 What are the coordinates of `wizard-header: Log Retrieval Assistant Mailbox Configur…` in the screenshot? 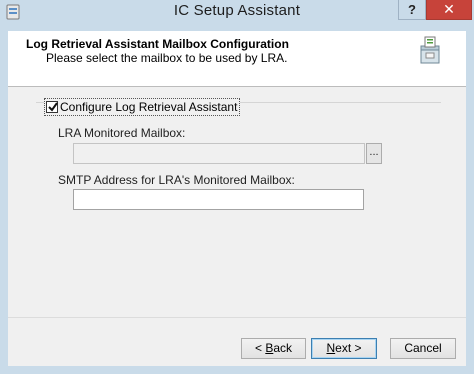 It's located at (237, 59).